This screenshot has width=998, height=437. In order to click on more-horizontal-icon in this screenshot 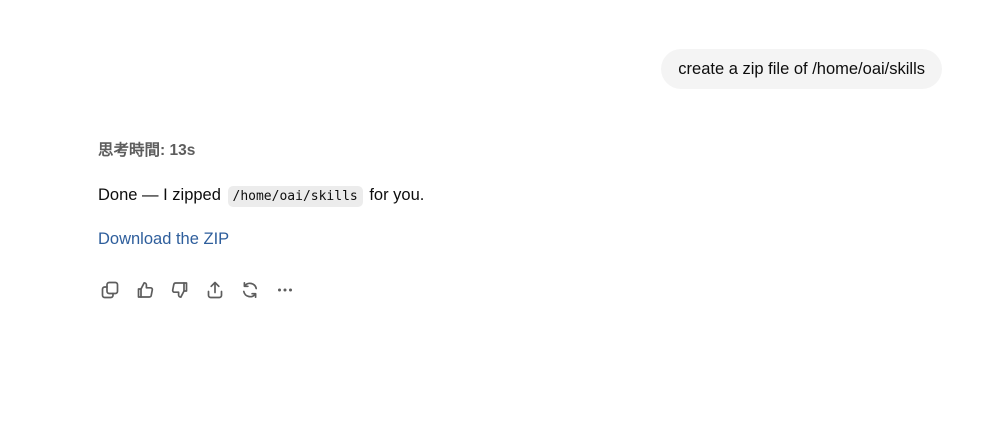, I will do `click(285, 290)`.